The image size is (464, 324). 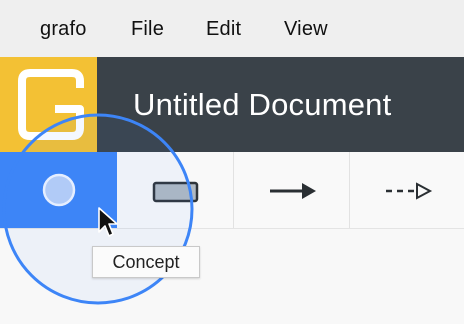 I want to click on rectangle-icon, so click(x=175, y=192).